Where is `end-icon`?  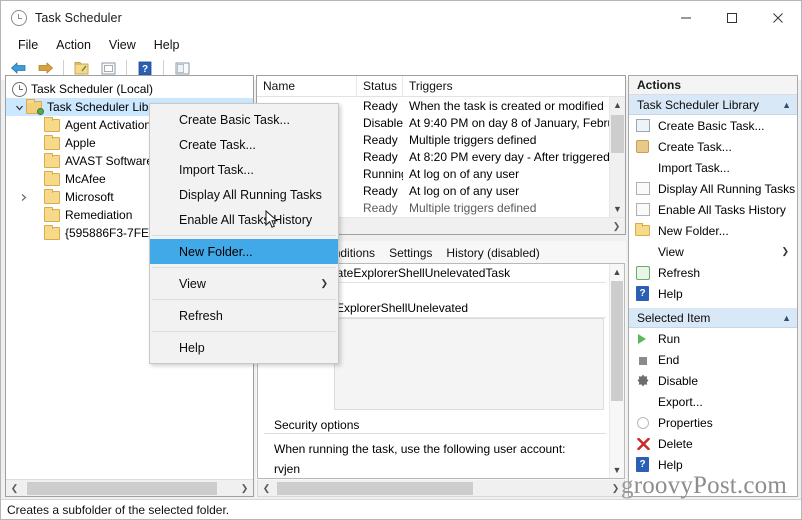 end-icon is located at coordinates (643, 360).